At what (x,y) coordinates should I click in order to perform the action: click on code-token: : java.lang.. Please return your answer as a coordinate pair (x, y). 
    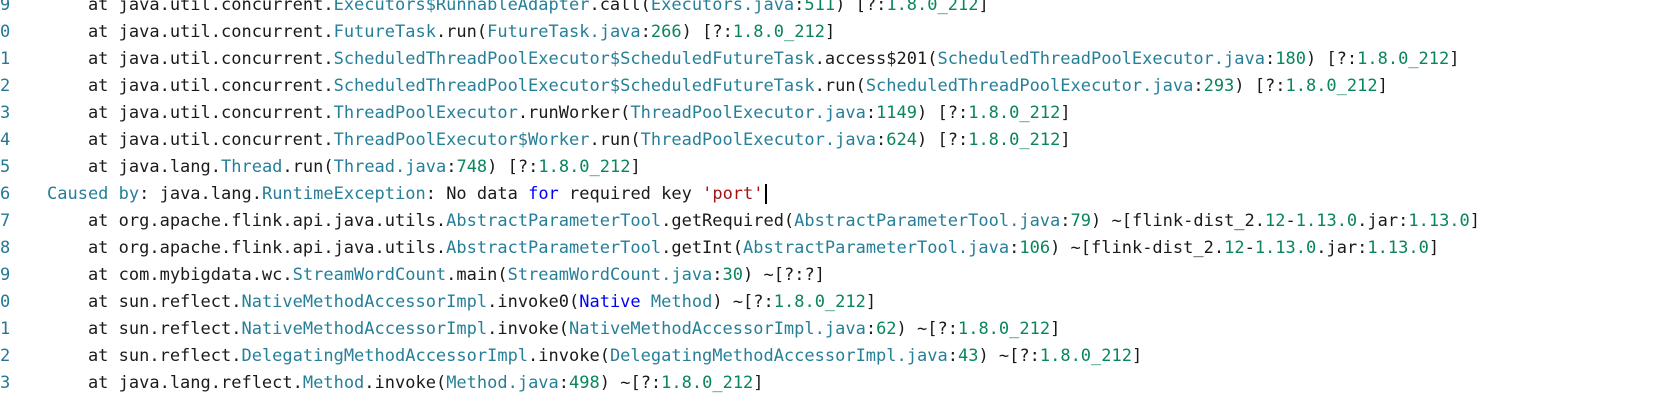
    Looking at the image, I should click on (200, 194).